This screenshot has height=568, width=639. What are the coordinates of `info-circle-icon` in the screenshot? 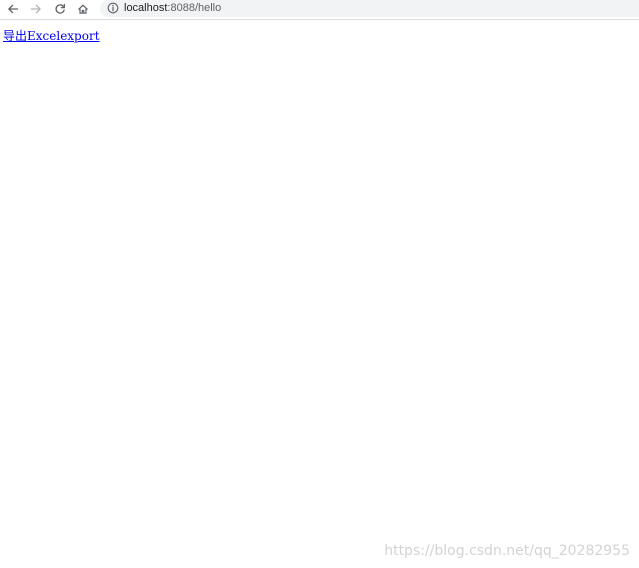 It's located at (113, 8).